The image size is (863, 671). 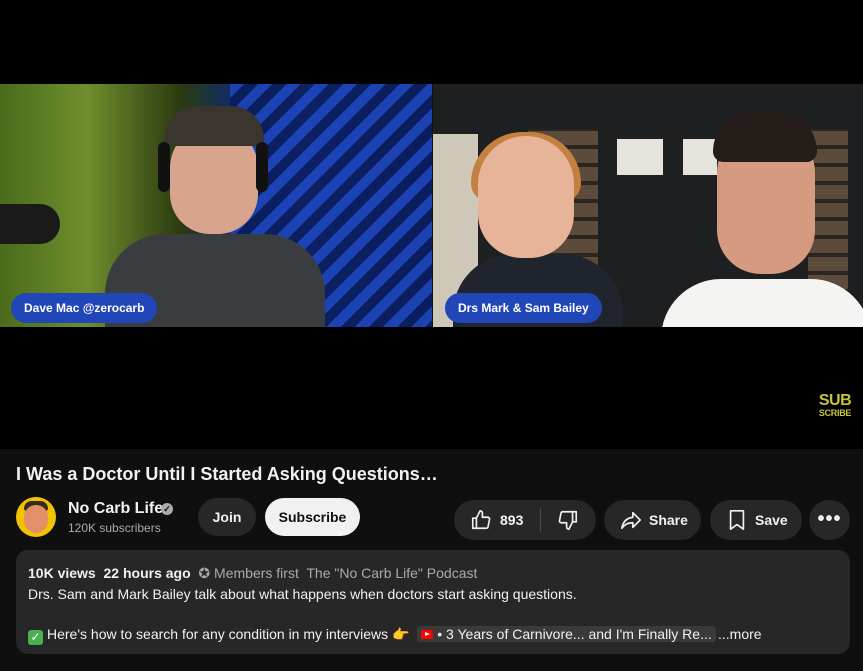 I want to click on watermark-line2: SCRIBE, so click(x=835, y=413).